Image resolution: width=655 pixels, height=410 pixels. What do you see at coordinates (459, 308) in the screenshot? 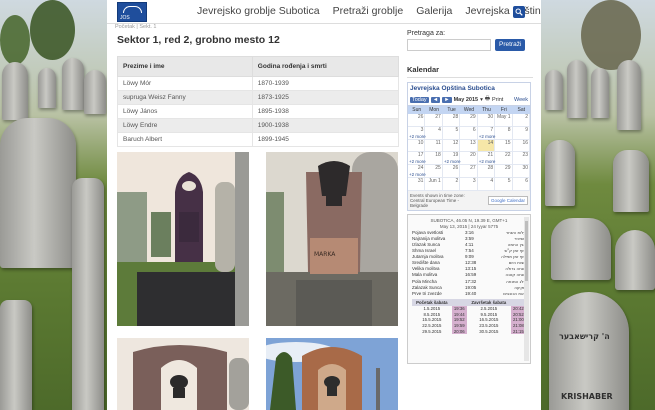
I see `shabbat-cell: 19:36` at bounding box center [459, 308].